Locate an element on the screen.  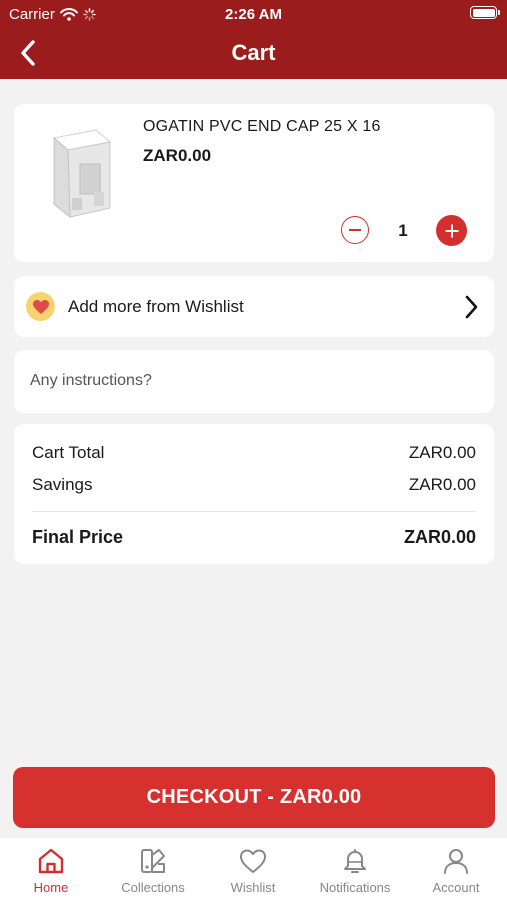
final-price-label: Final Price is located at coordinates (78, 537).